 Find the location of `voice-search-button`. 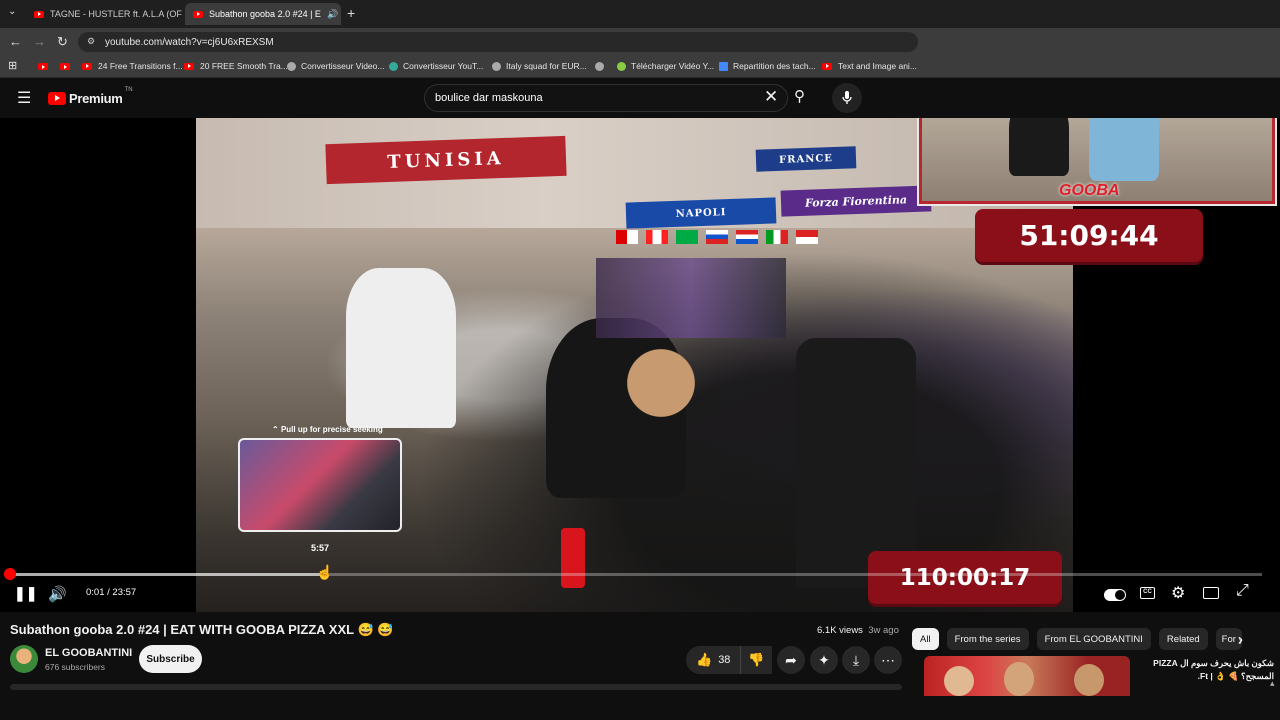

voice-search-button is located at coordinates (847, 98).